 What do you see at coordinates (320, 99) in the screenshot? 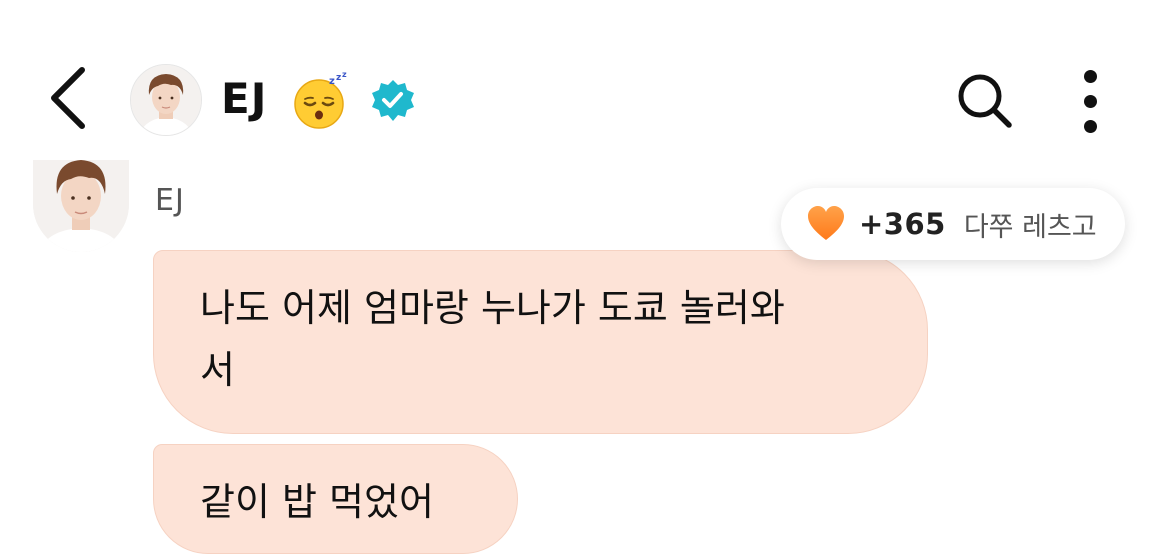
I see `sleeping-face-emoji: z z z` at bounding box center [320, 99].